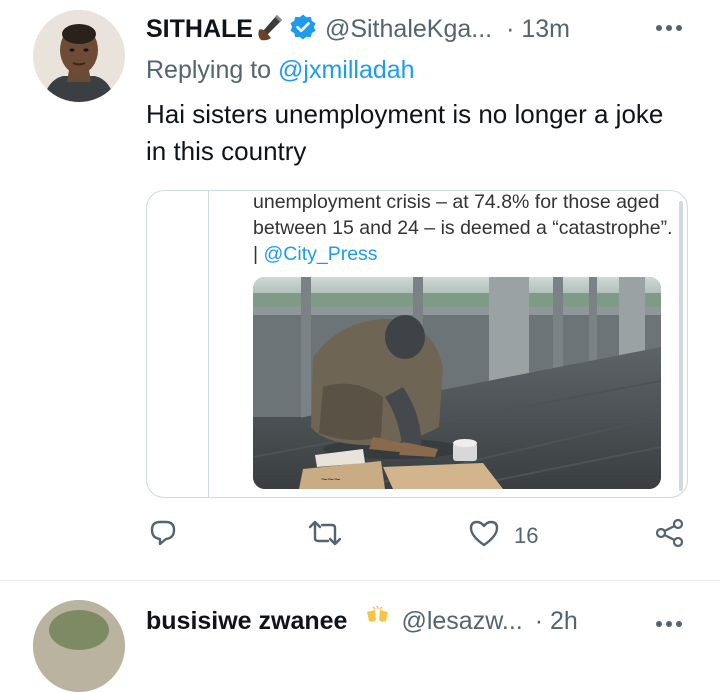 This screenshot has height=692, width=720. What do you see at coordinates (79, 56) in the screenshot?
I see `avatar` at bounding box center [79, 56].